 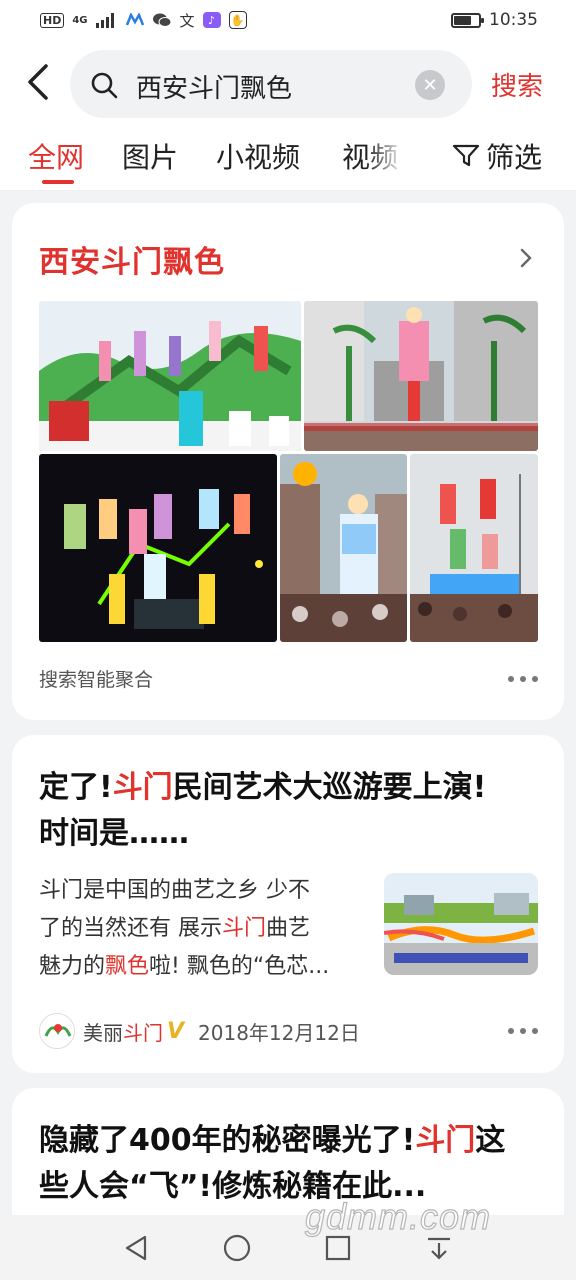 I want to click on snippet-text: 曲艺, so click(x=288, y=928).